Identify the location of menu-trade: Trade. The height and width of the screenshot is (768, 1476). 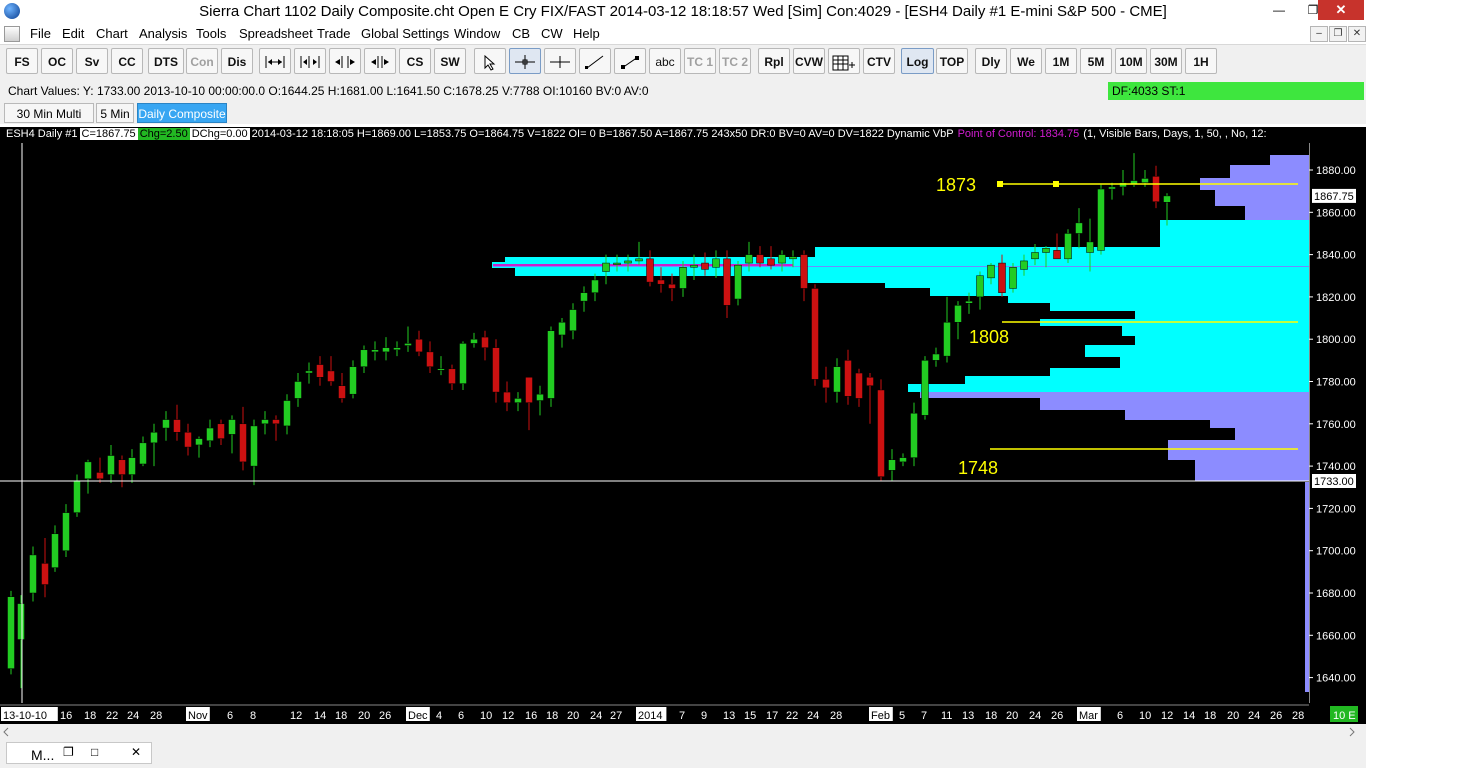
(333, 33).